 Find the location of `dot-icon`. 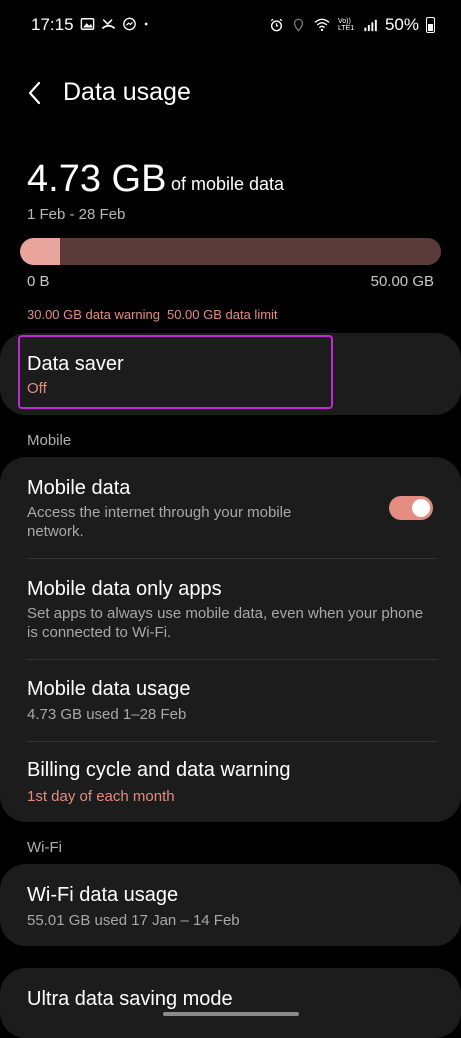

dot-icon is located at coordinates (146, 24).